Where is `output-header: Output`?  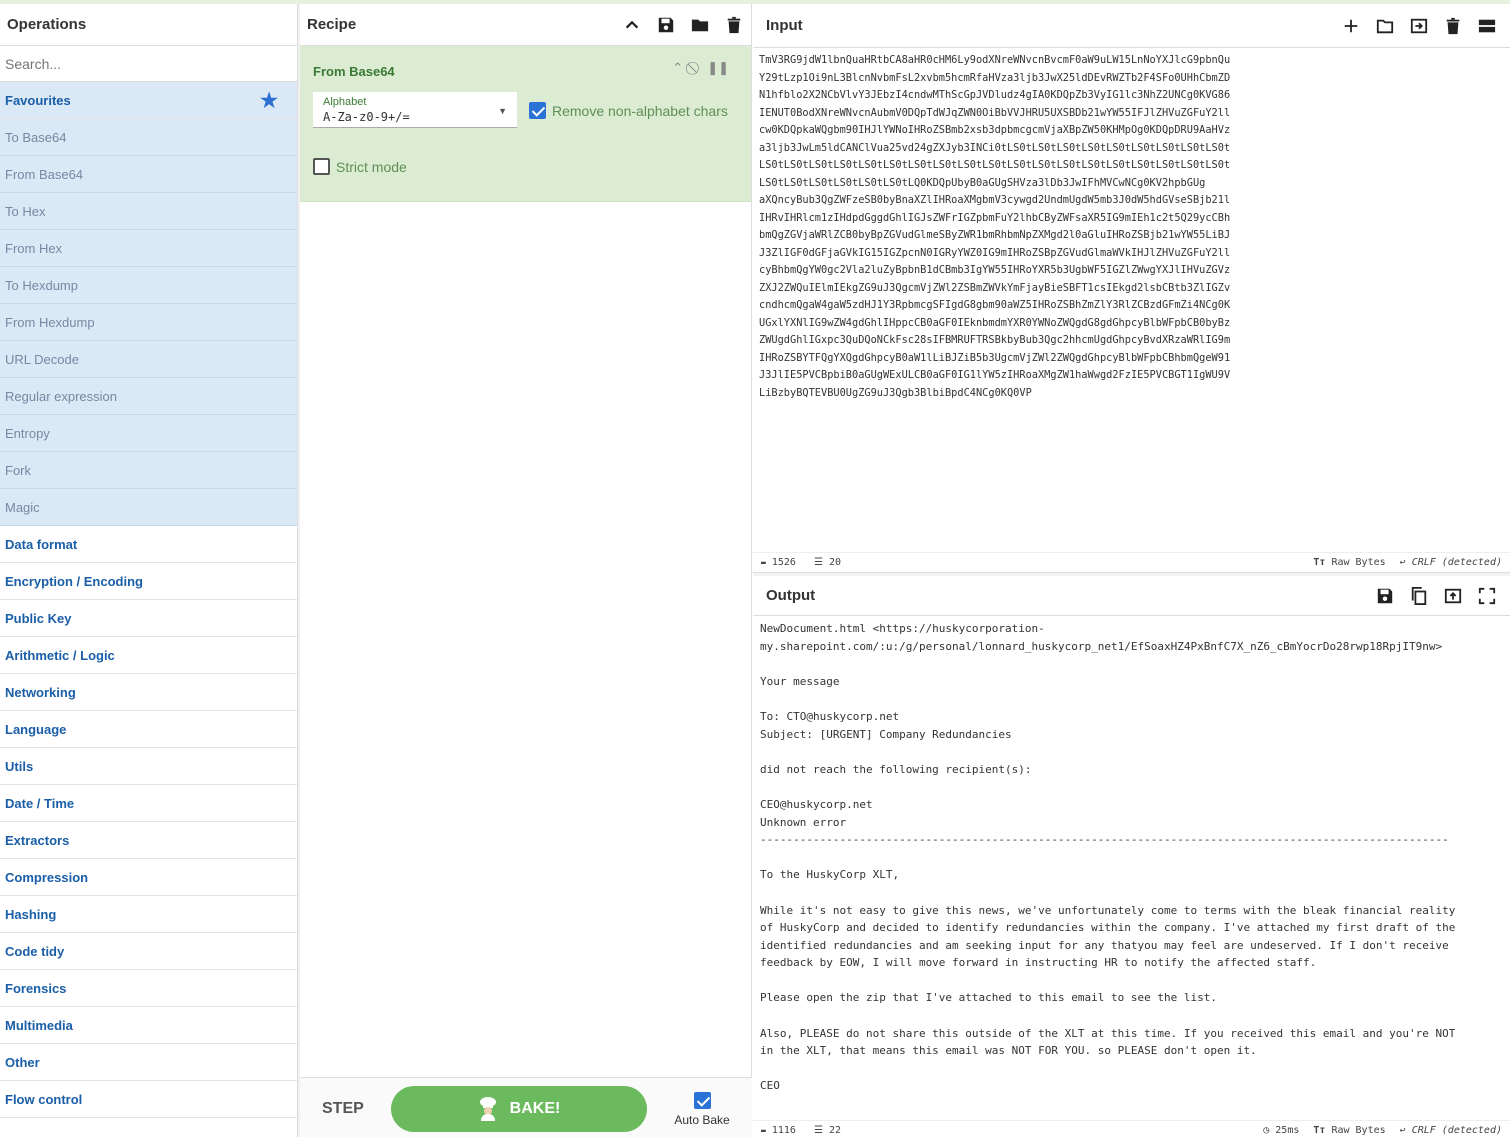 output-header: Output is located at coordinates (1131, 596).